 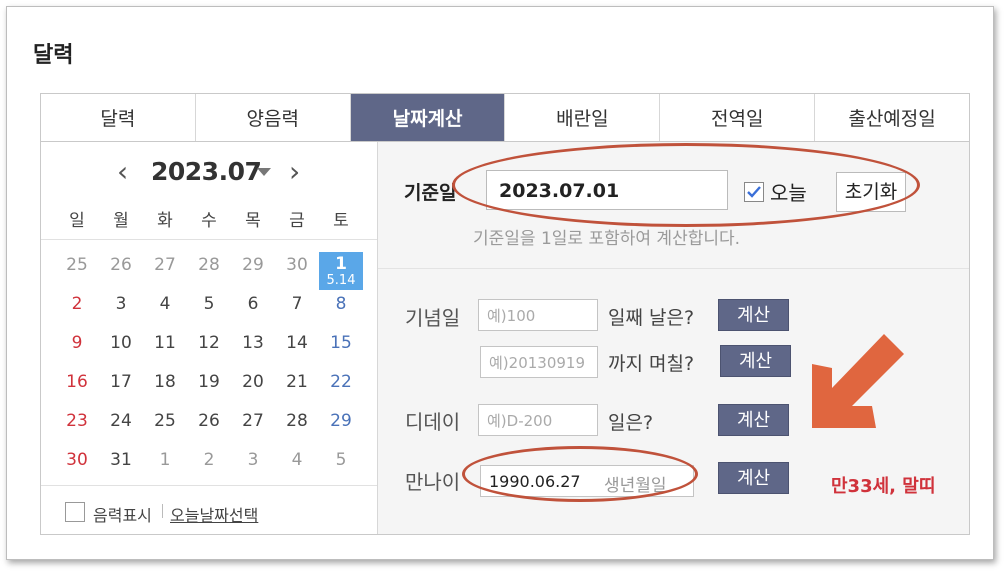 What do you see at coordinates (264, 172) in the screenshot?
I see `chevron-down-icon` at bounding box center [264, 172].